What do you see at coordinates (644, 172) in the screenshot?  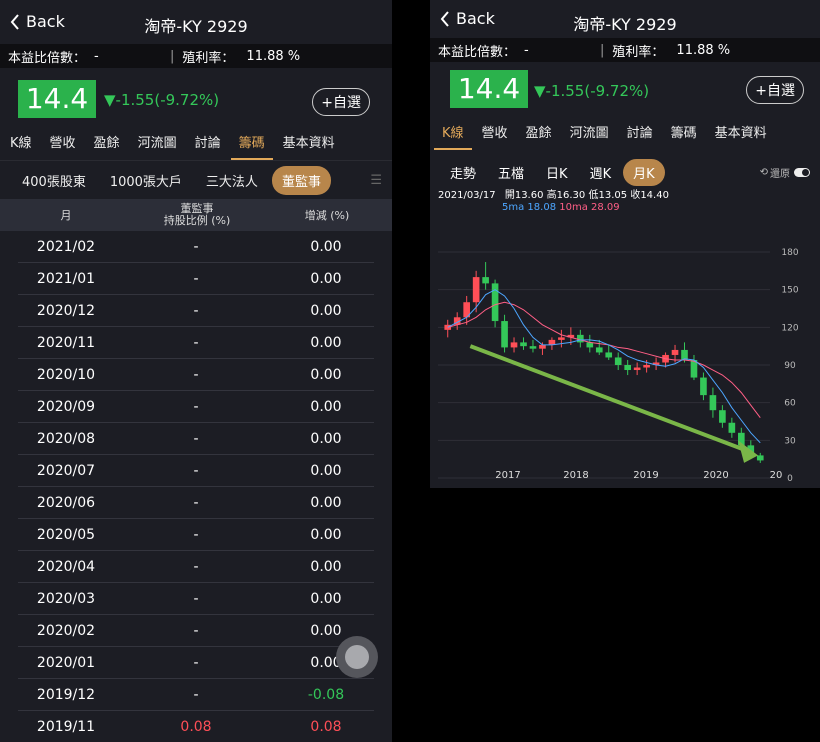 I see `period-tab-4: 月K` at bounding box center [644, 172].